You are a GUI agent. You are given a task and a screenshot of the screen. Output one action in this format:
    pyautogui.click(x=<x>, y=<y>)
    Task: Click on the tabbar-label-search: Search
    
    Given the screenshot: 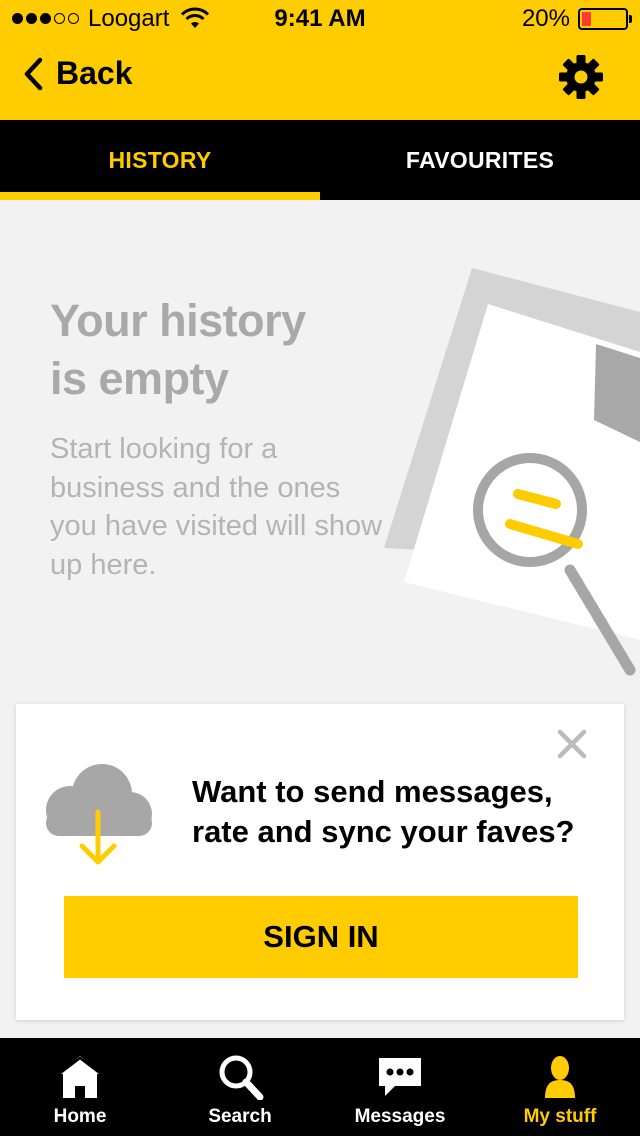 What is the action you would take?
    pyautogui.click(x=240, y=1116)
    